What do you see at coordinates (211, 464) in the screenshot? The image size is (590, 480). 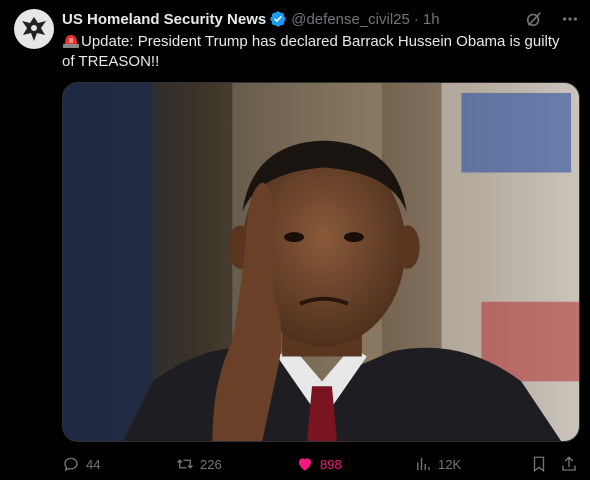 I see `repost-count: 226` at bounding box center [211, 464].